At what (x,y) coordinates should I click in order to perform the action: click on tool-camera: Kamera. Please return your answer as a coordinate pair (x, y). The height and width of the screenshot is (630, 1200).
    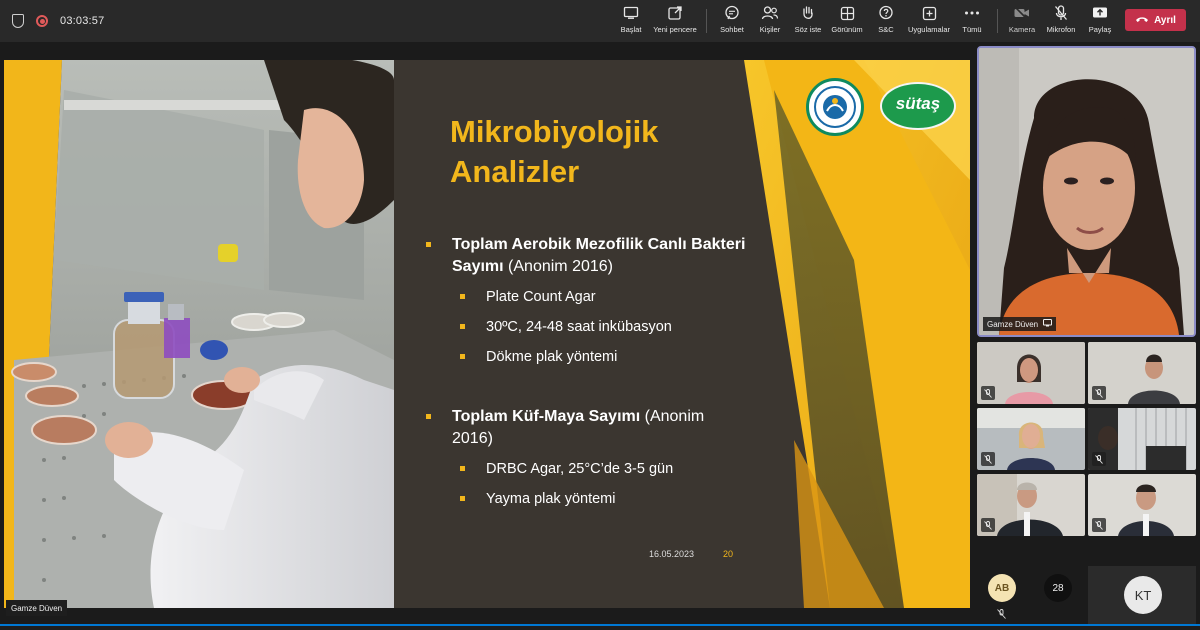
    Looking at the image, I should click on (1022, 21).